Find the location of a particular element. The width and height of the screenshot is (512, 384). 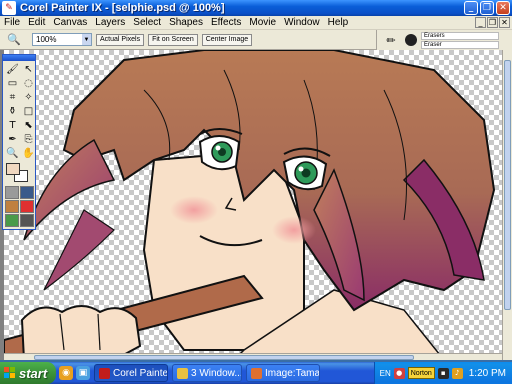

chevron-down-icon: ▼ is located at coordinates (86, 39).